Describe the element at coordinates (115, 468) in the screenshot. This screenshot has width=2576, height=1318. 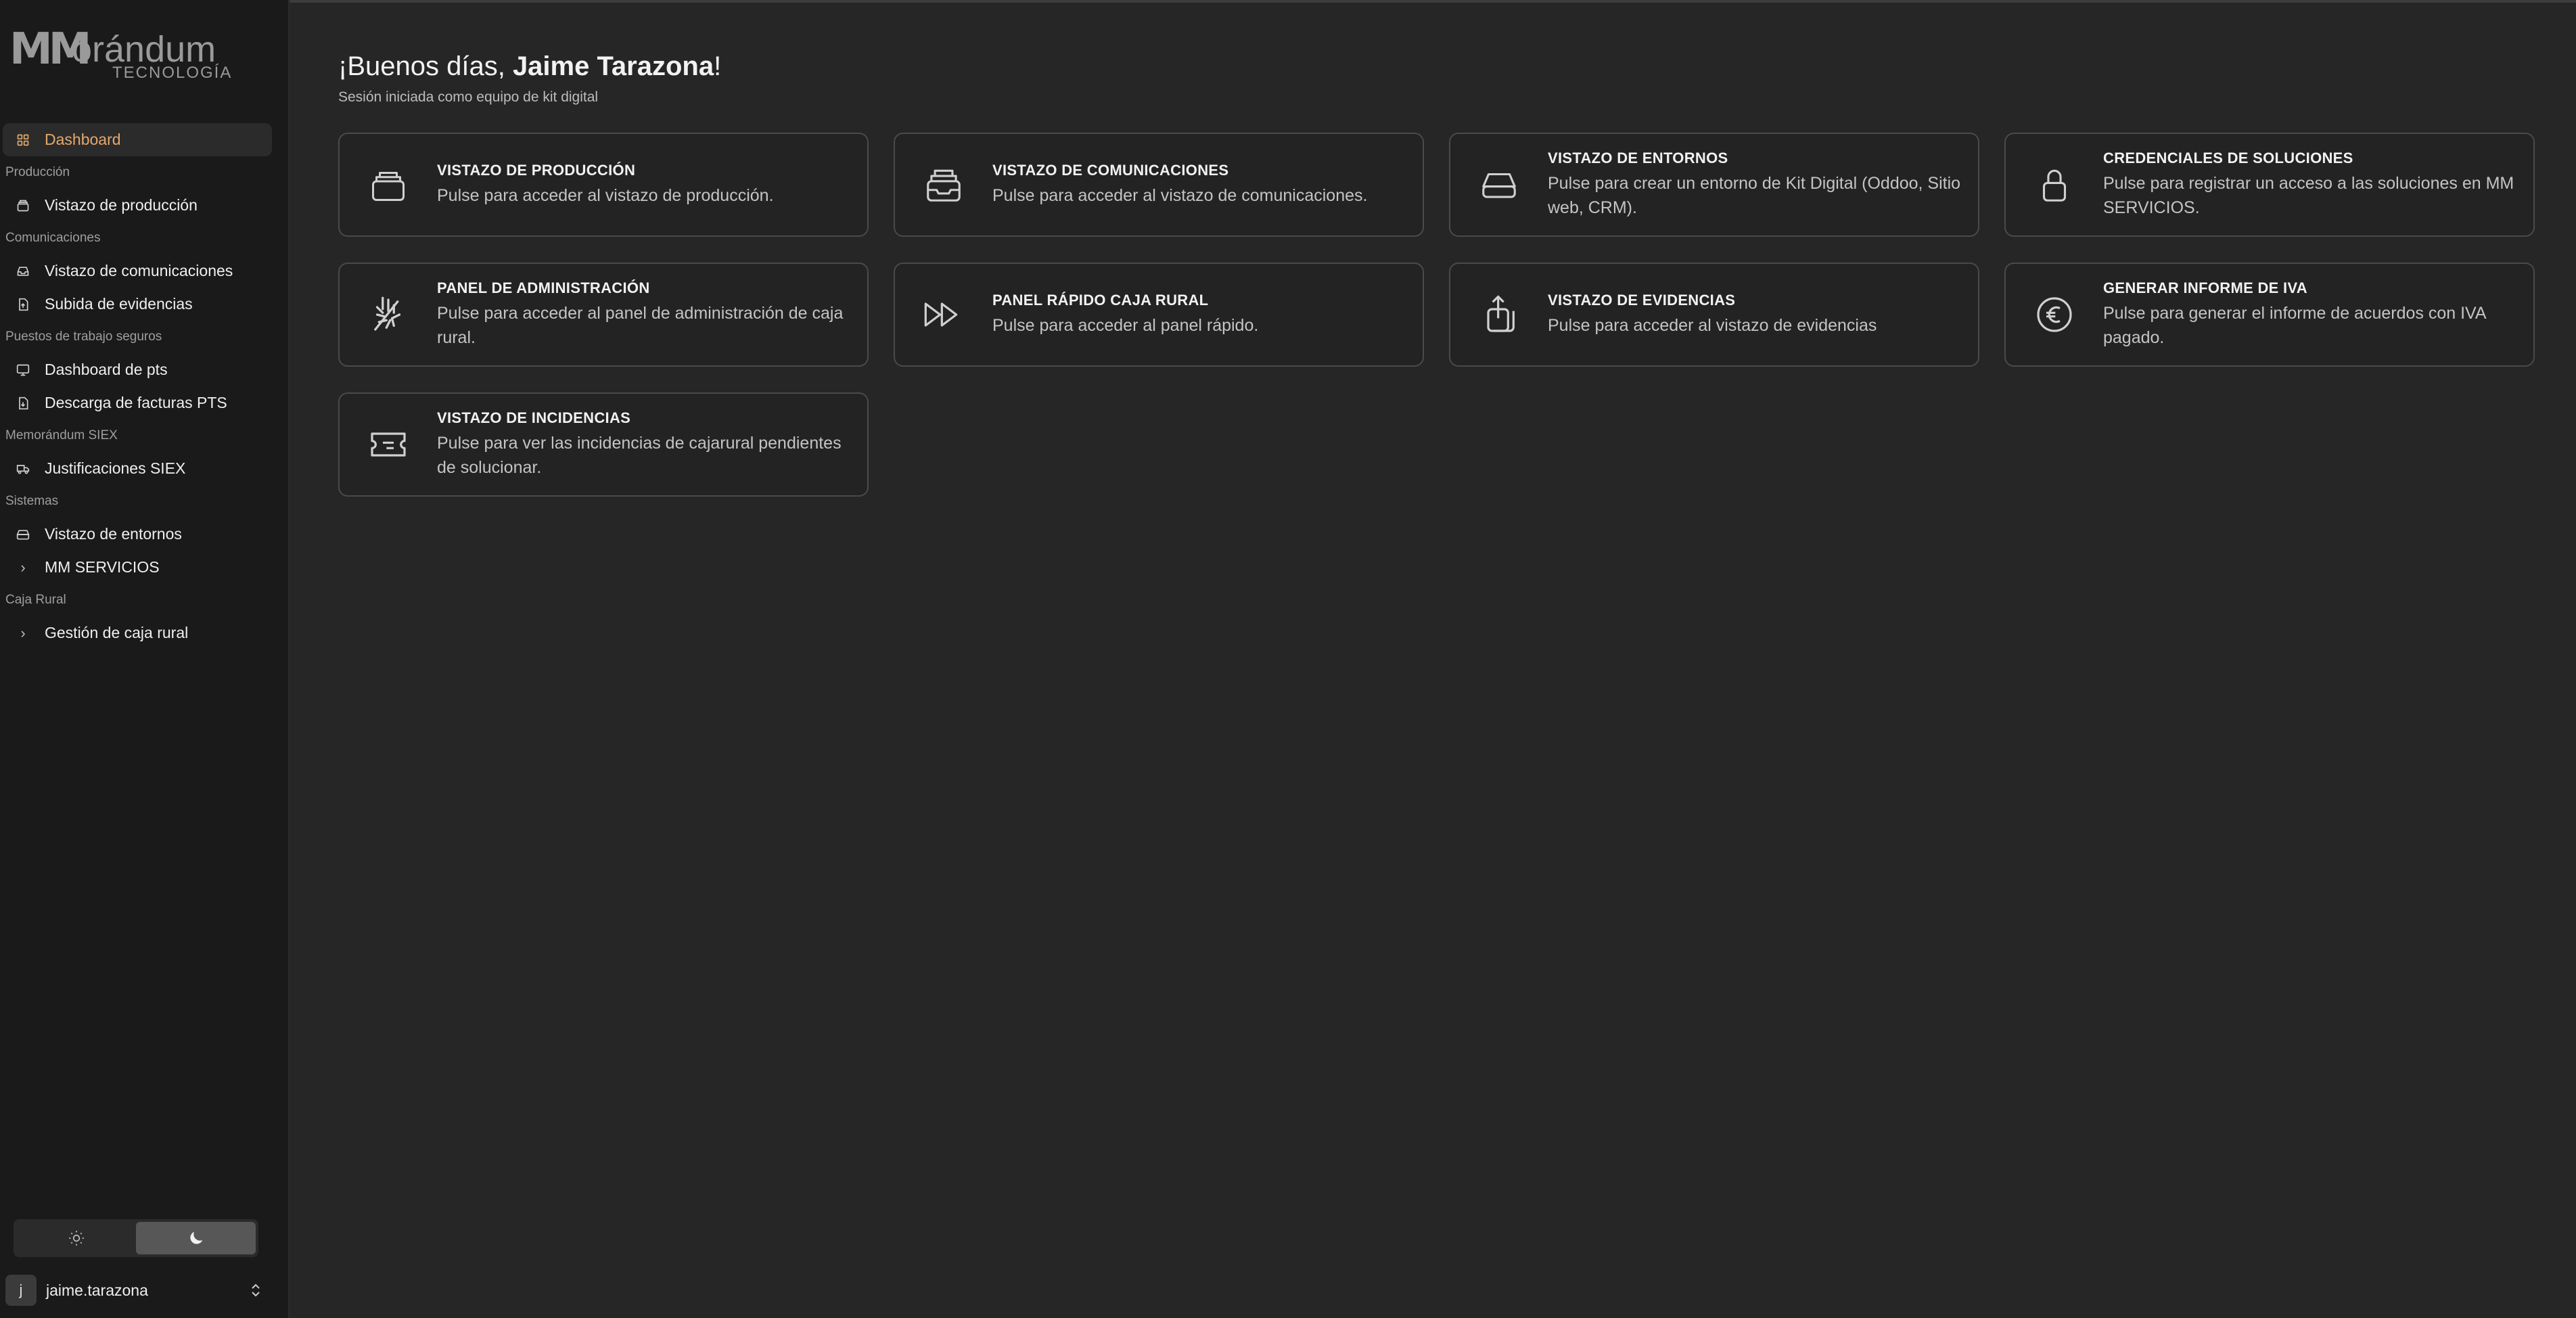
I see `sidebar-item-label: Justificaciones SIEX` at that location.